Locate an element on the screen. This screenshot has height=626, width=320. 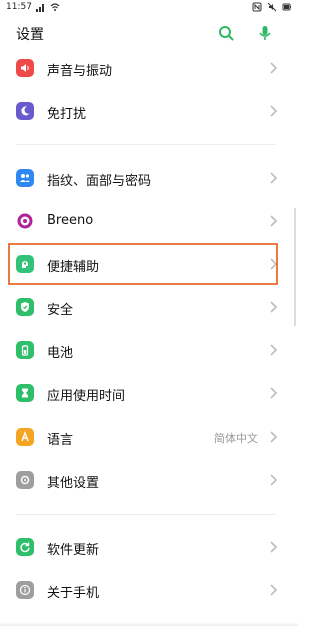
dots-icon is located at coordinates (25, 480).